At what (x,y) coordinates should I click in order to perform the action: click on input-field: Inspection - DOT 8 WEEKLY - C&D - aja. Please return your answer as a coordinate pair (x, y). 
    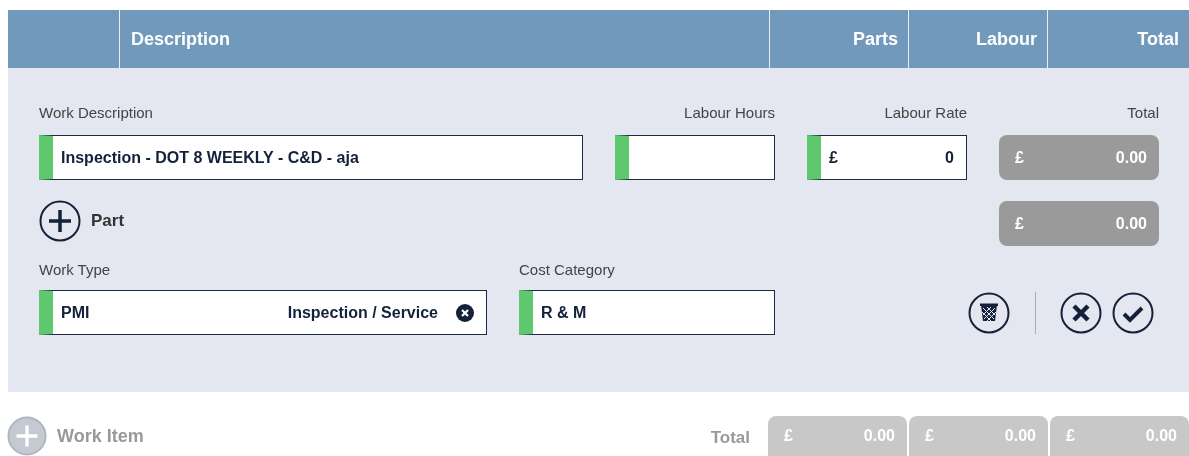
    Looking at the image, I should click on (311, 157).